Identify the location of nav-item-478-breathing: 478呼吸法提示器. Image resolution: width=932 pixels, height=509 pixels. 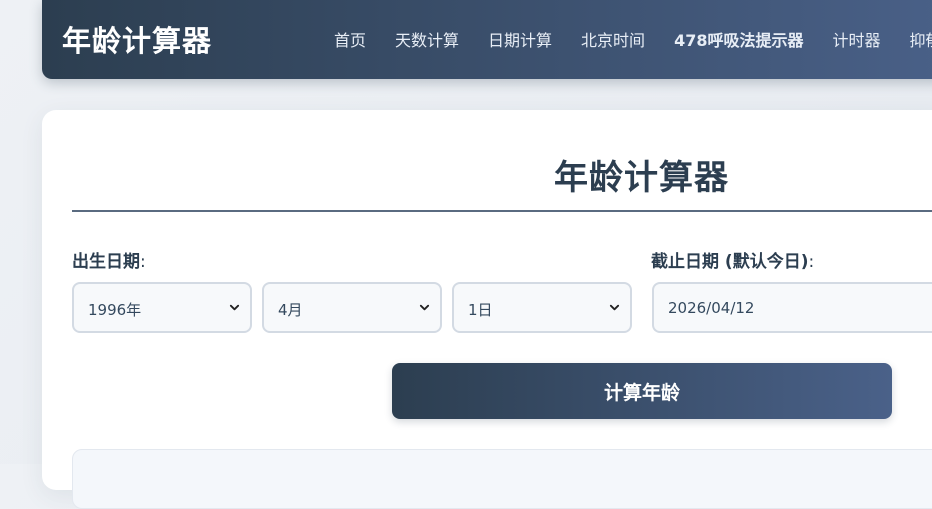
(738, 39).